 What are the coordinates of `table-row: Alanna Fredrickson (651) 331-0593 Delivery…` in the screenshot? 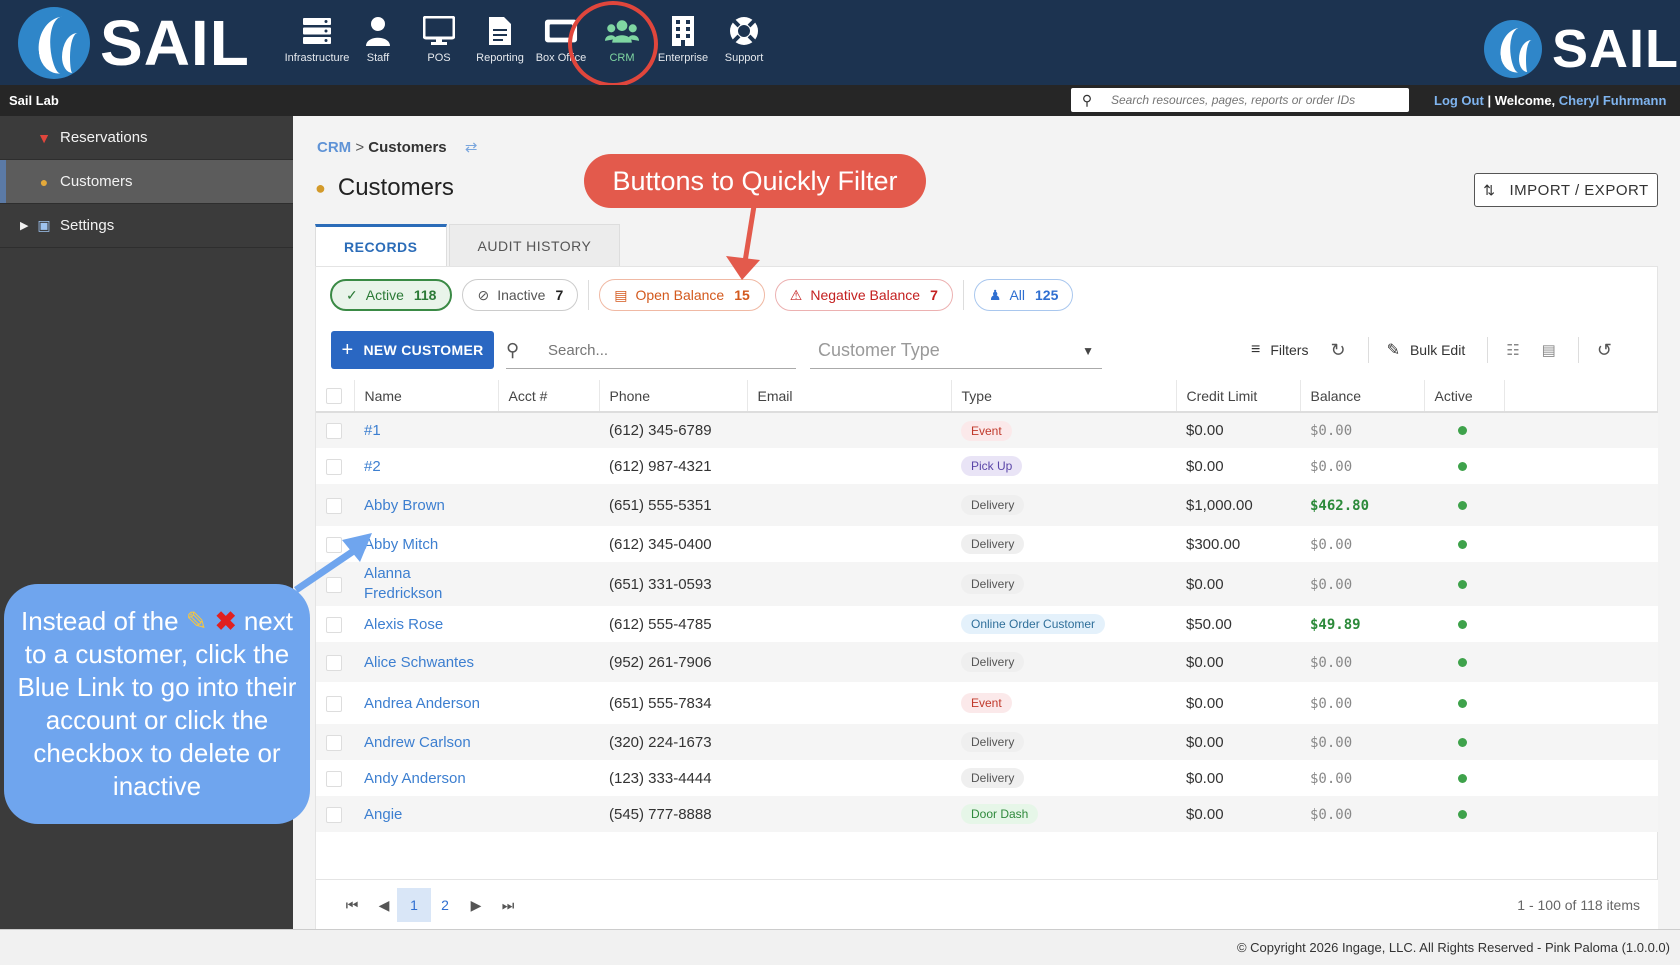 It's located at (987, 584).